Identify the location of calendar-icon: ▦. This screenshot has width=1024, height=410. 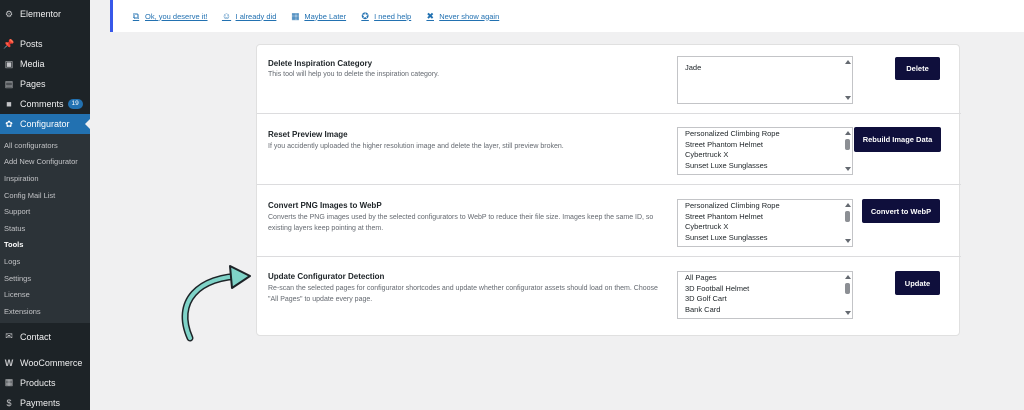
(295, 15).